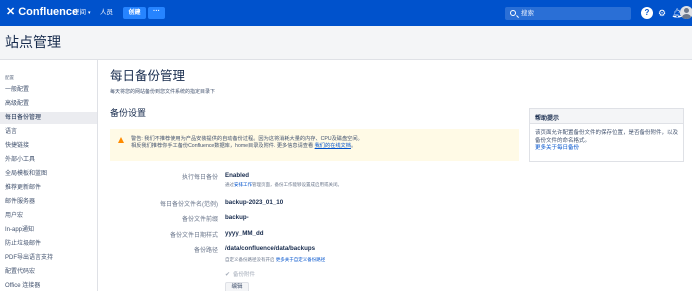 The image size is (692, 291). Describe the element at coordinates (228, 274) in the screenshot. I see `checkmark-icon: ✔` at that location.